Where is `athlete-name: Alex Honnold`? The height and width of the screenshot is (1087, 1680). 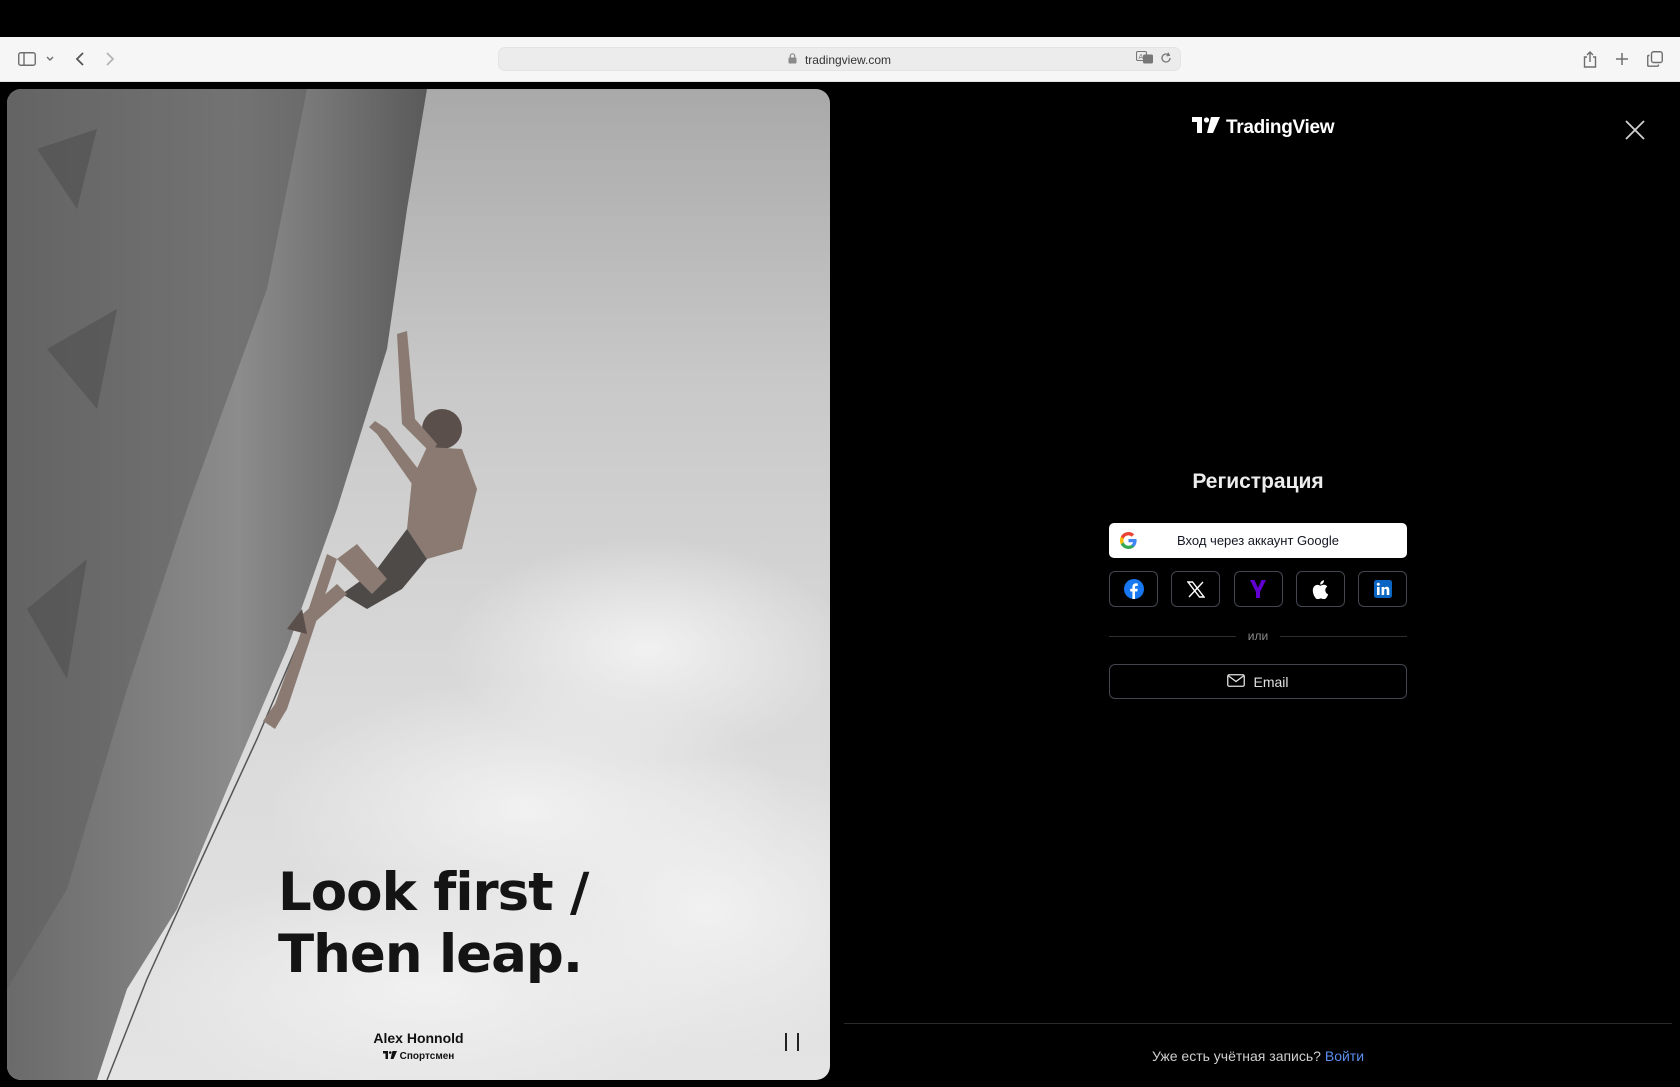 athlete-name: Alex Honnold is located at coordinates (418, 1038).